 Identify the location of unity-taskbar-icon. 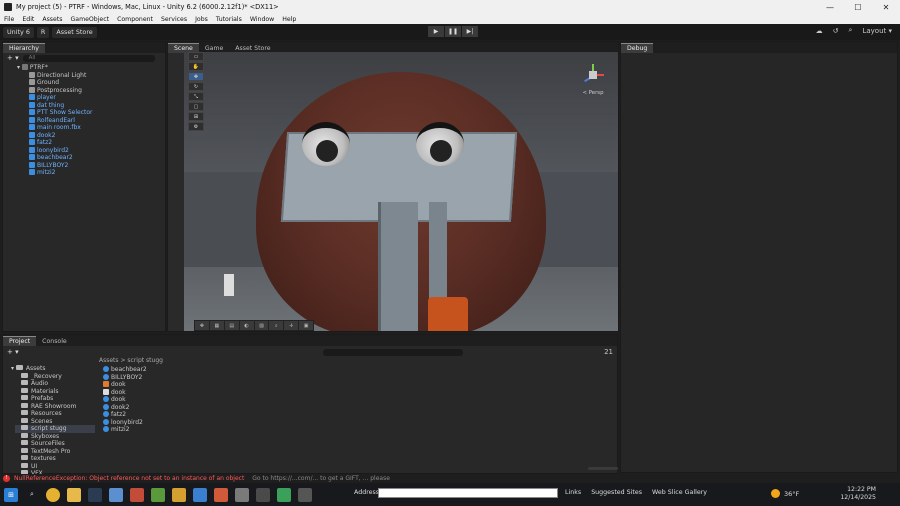
(305, 494).